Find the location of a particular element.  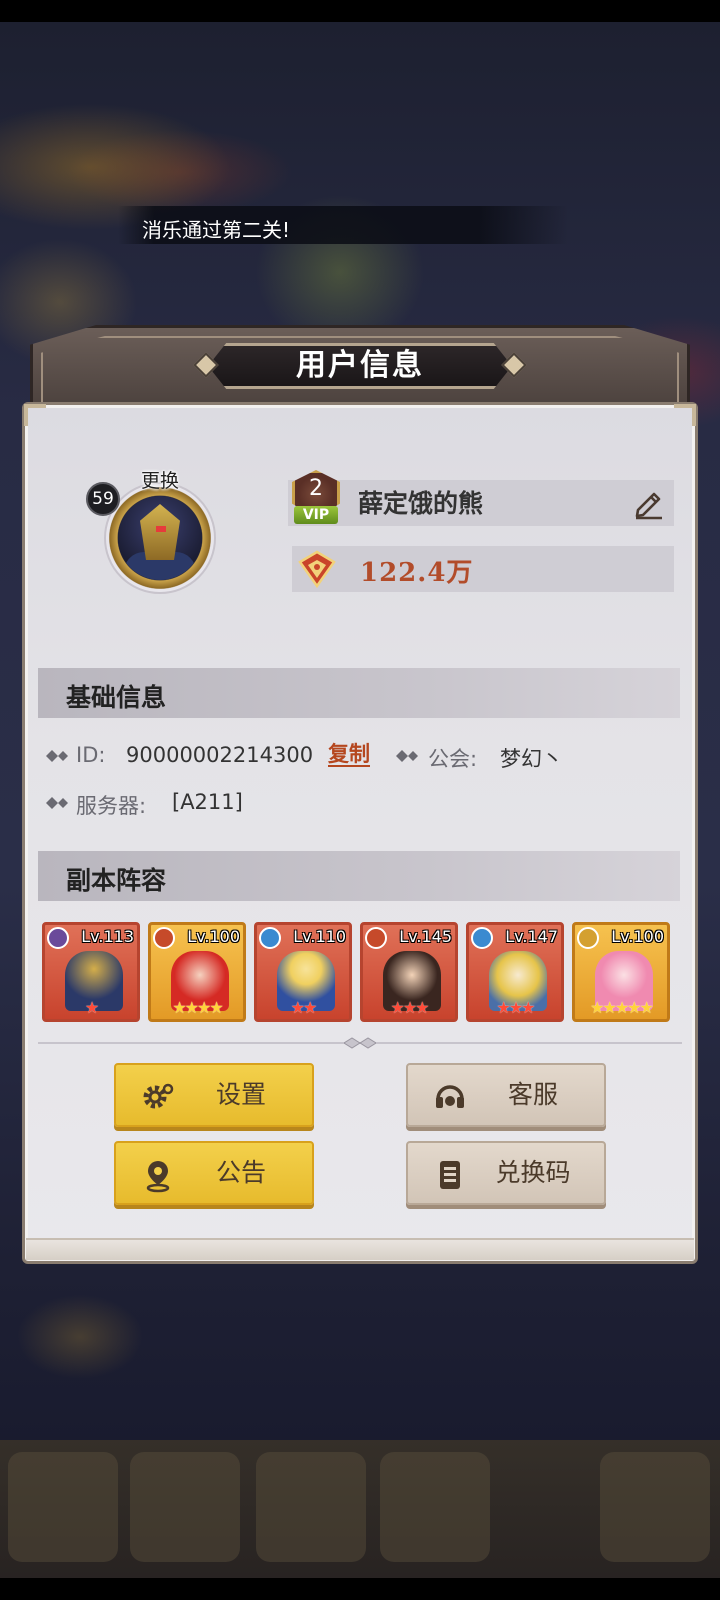

redeem-code-button: 兑换码 is located at coordinates (506, 1173).